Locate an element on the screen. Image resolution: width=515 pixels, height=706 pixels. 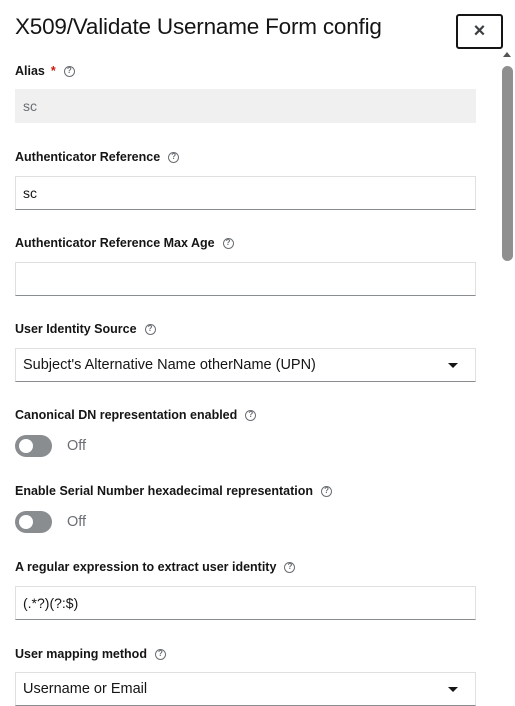
mapping-method-select: Username or Email is located at coordinates (245, 689).